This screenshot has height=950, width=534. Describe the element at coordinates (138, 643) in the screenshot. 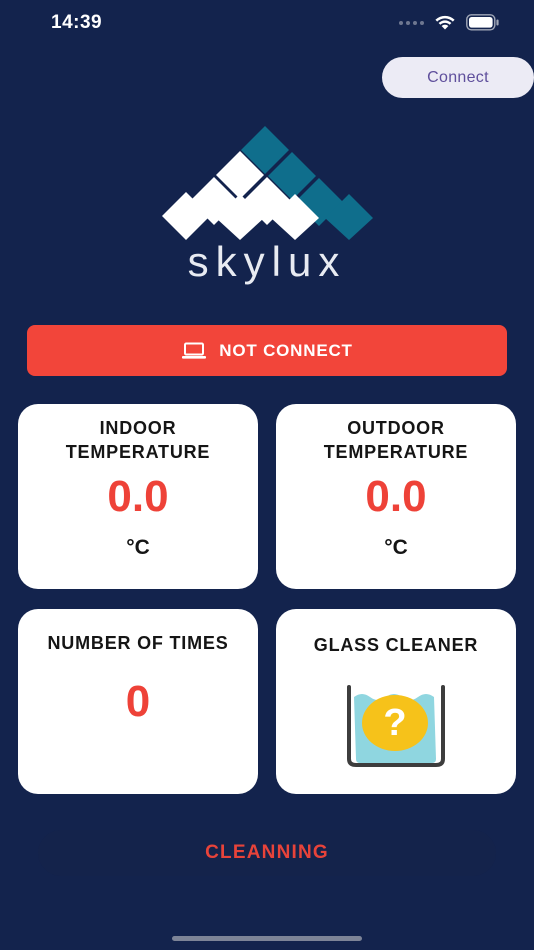

I see `cleaning-count-title: NUMBER OF TIMES` at that location.